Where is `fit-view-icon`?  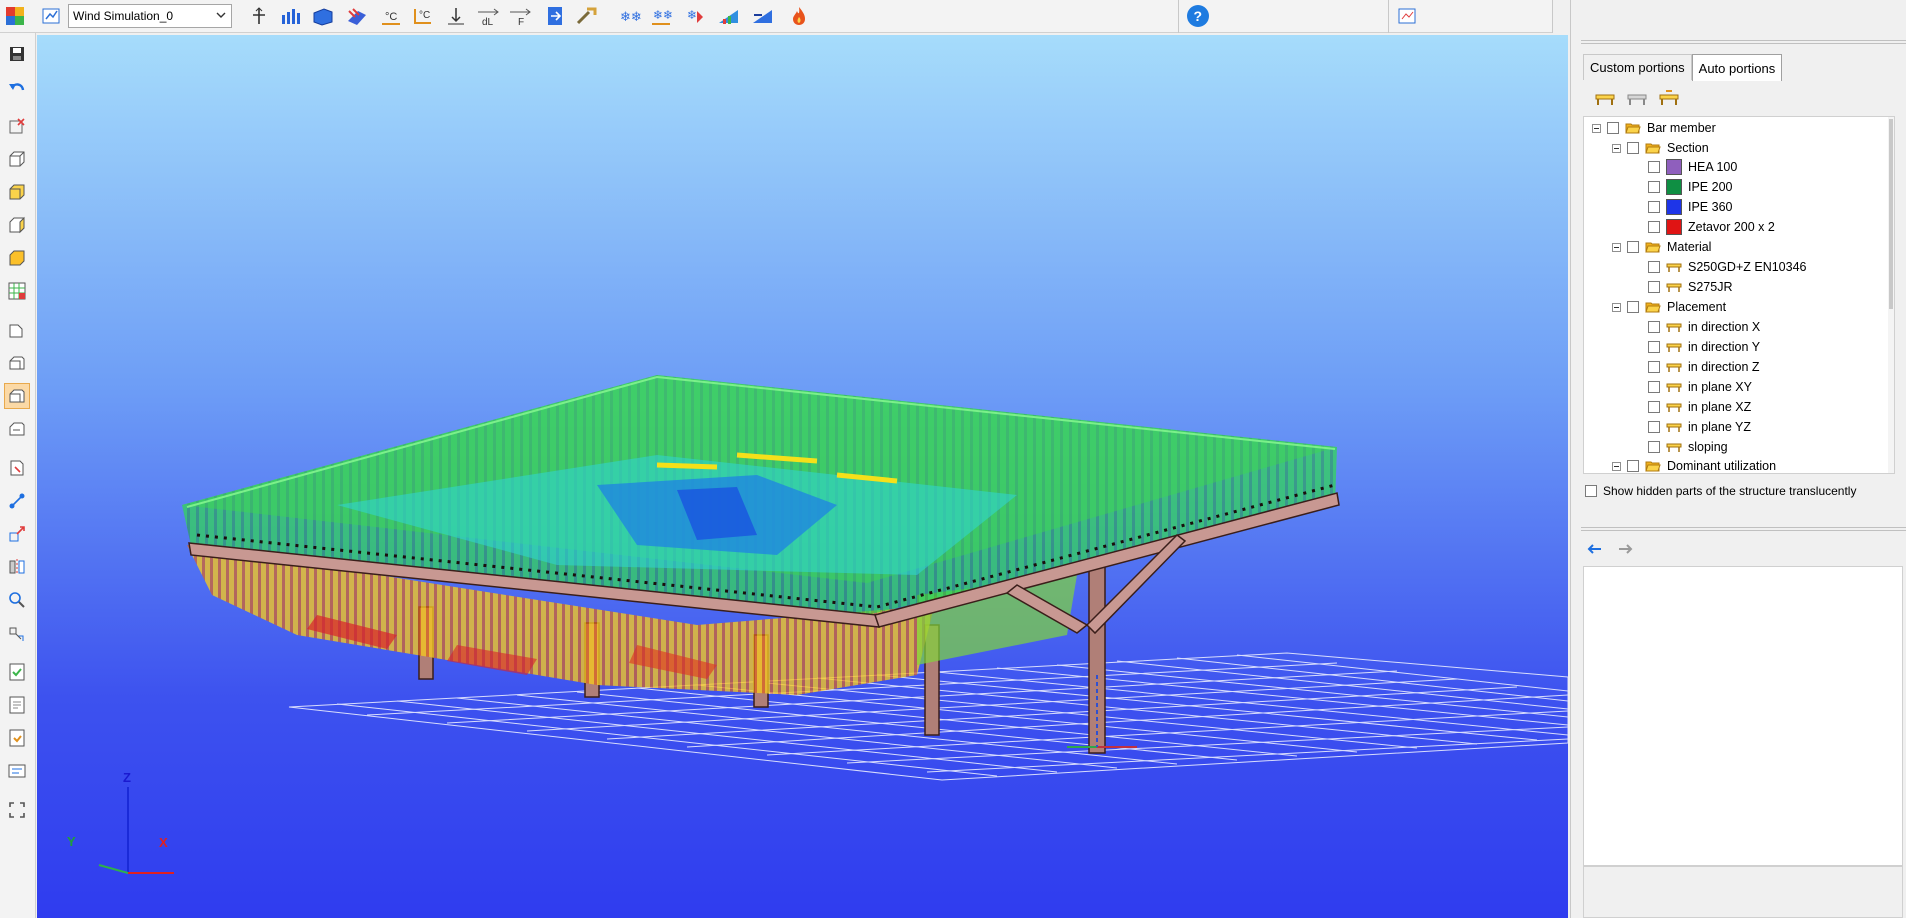 fit-view-icon is located at coordinates (17, 810).